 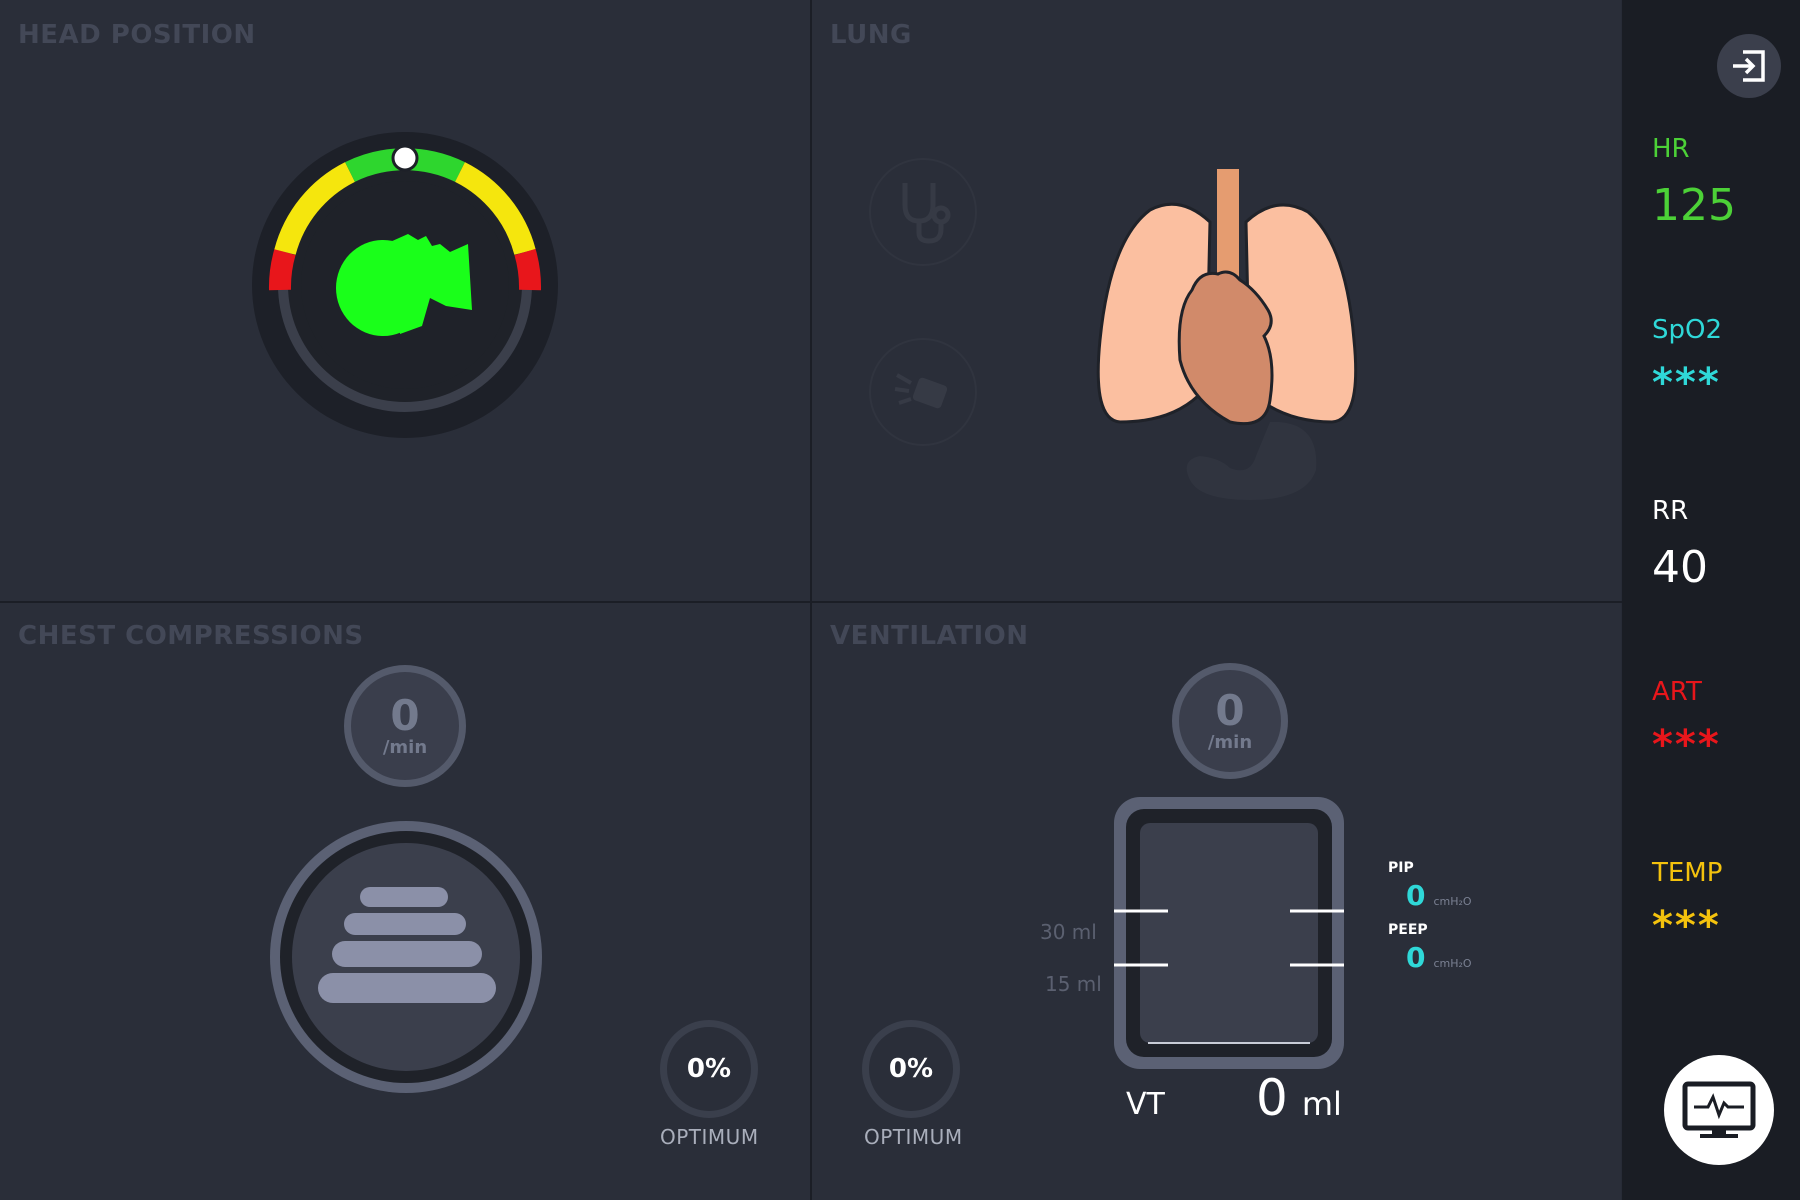 What do you see at coordinates (1228, 223) in the screenshot?
I see `trachea-shape` at bounding box center [1228, 223].